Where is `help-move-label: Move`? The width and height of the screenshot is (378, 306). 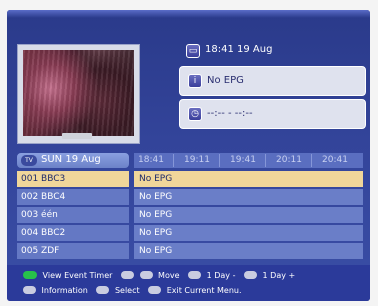 help-move-label: Move is located at coordinates (169, 275).